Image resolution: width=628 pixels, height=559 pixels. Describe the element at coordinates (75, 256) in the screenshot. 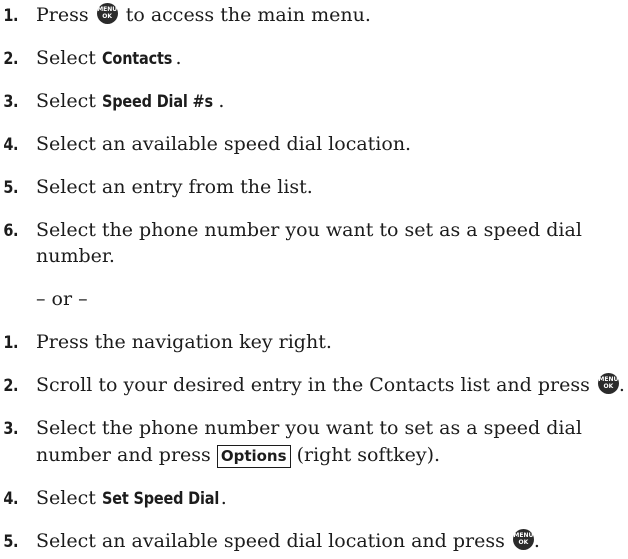

I see `step-6-continuation: number.` at that location.